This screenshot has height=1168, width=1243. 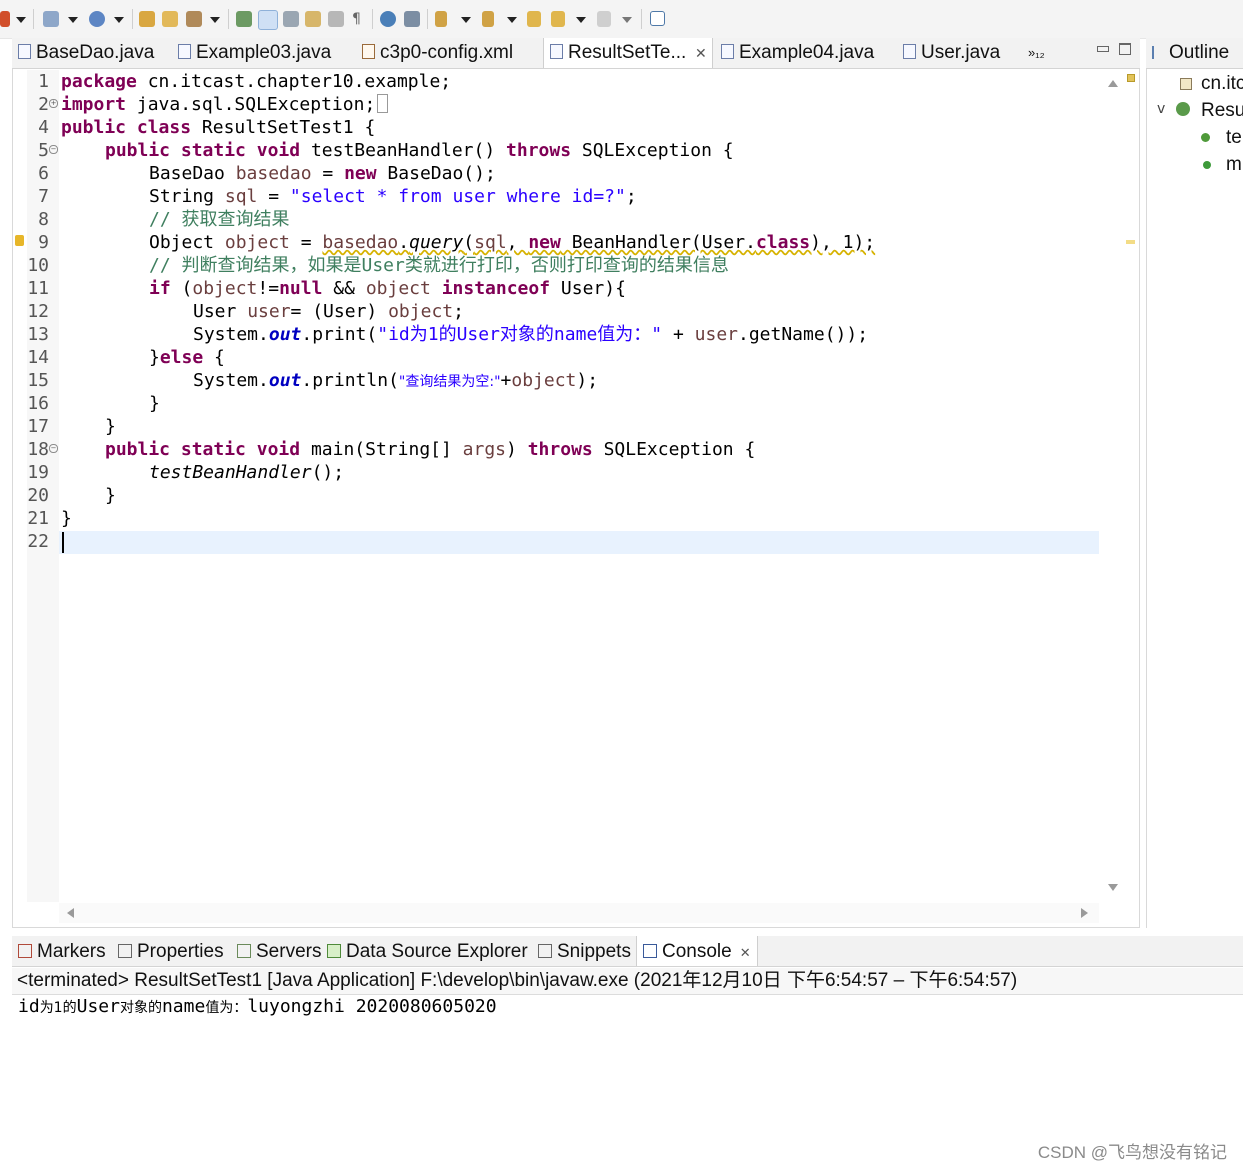 I want to click on line-number: 2, so click(x=43, y=104).